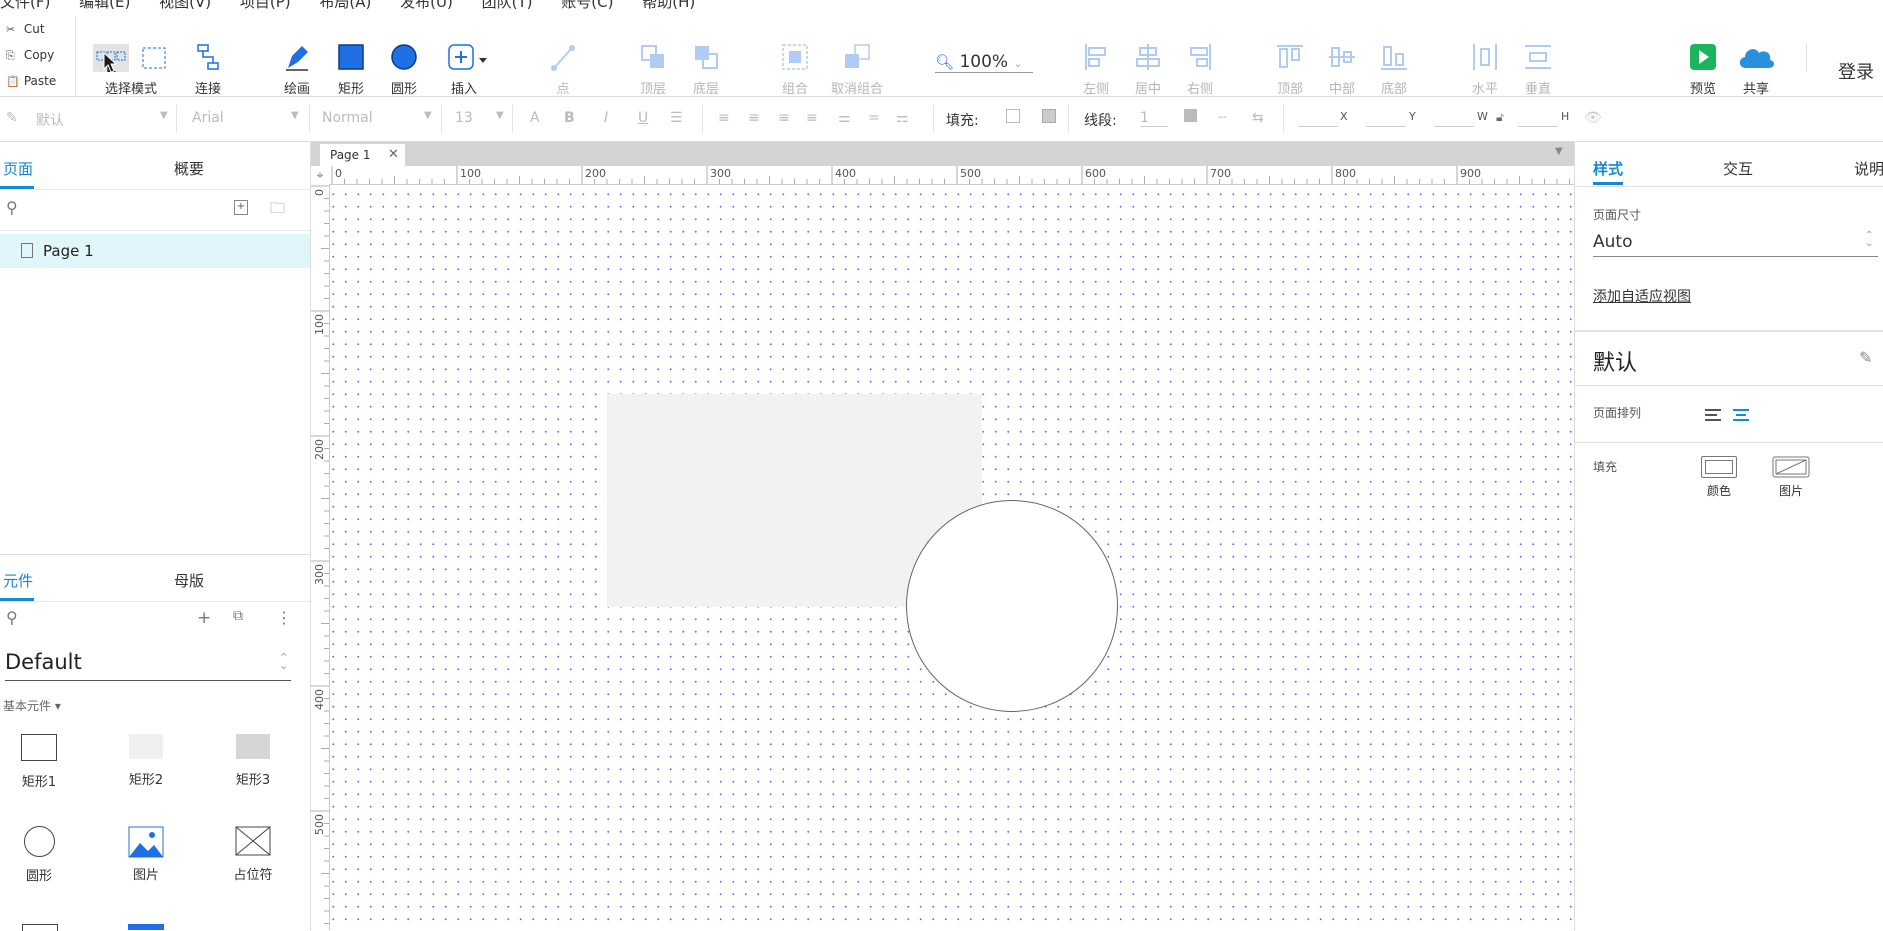 This screenshot has width=1883, height=931. Describe the element at coordinates (812, 118) in the screenshot. I see `align-text-justify-icon: ≡` at that location.